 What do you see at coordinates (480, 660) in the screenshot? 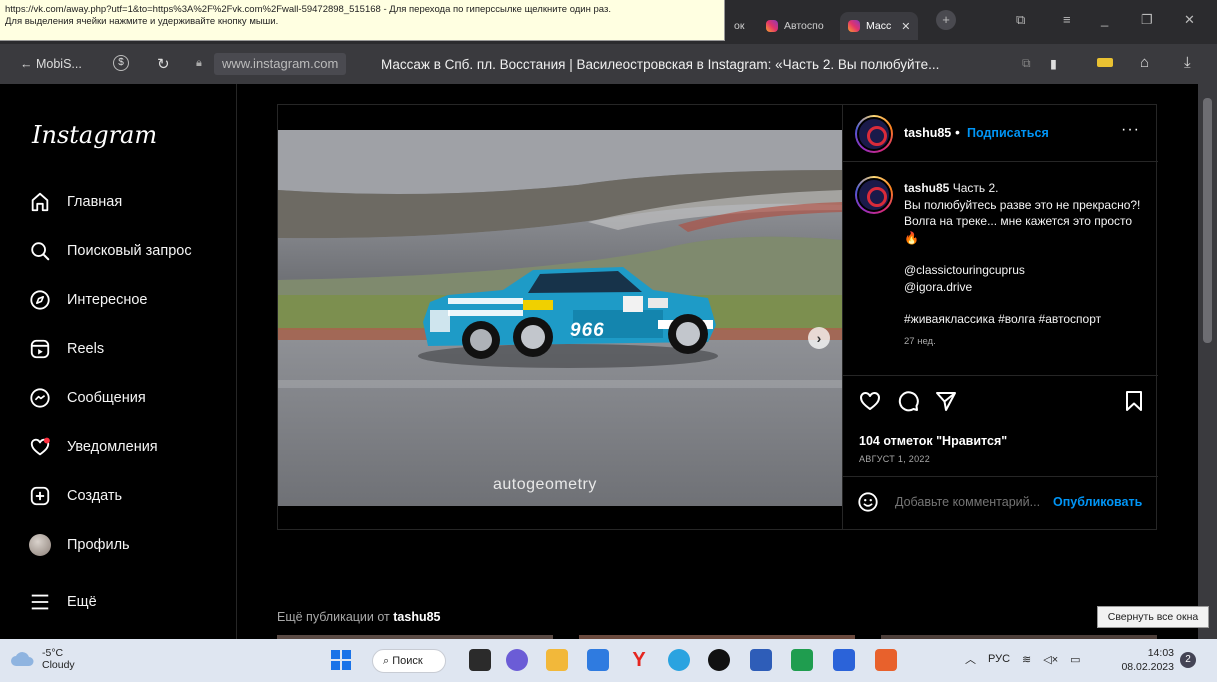
I see `task-view-icon` at bounding box center [480, 660].